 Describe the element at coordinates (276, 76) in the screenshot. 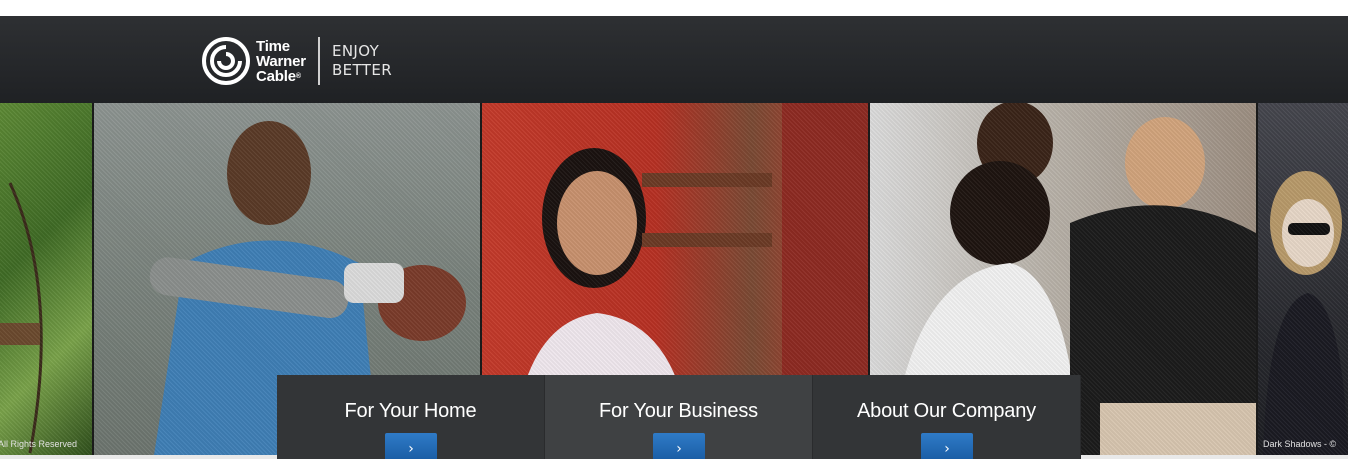

I see `logo-line-cable: Cable` at that location.